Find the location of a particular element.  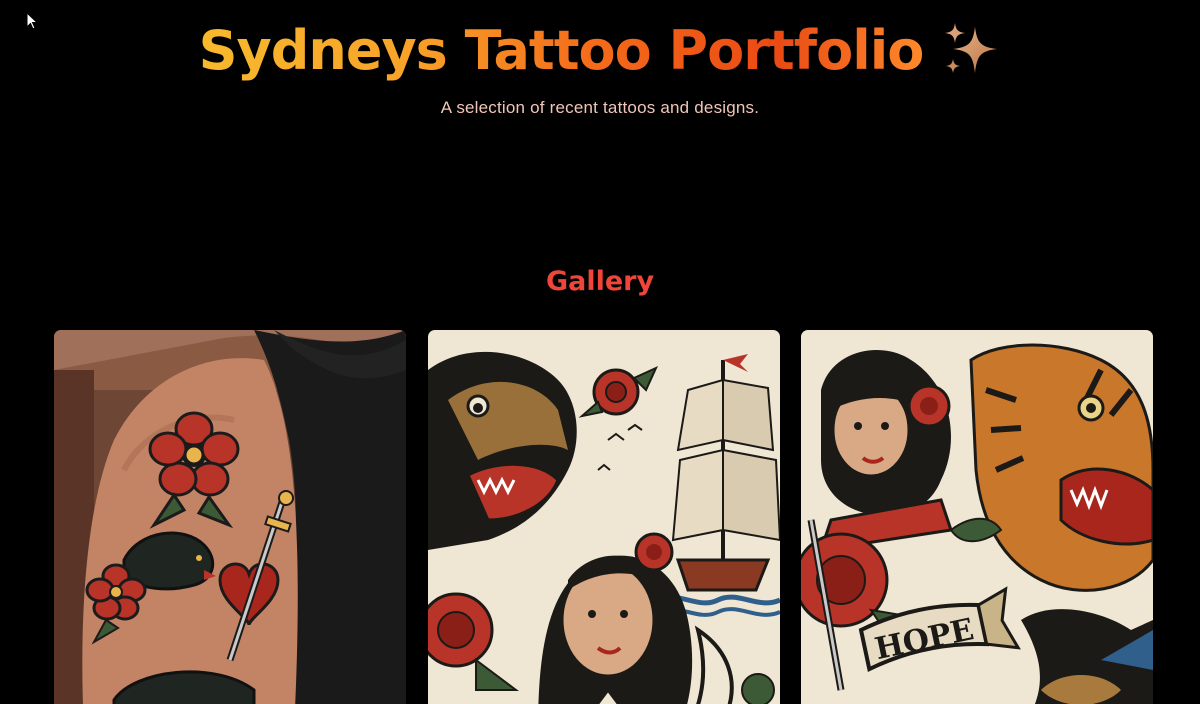

title-row: Sydneys Tattoo Portfolio is located at coordinates (600, 51).